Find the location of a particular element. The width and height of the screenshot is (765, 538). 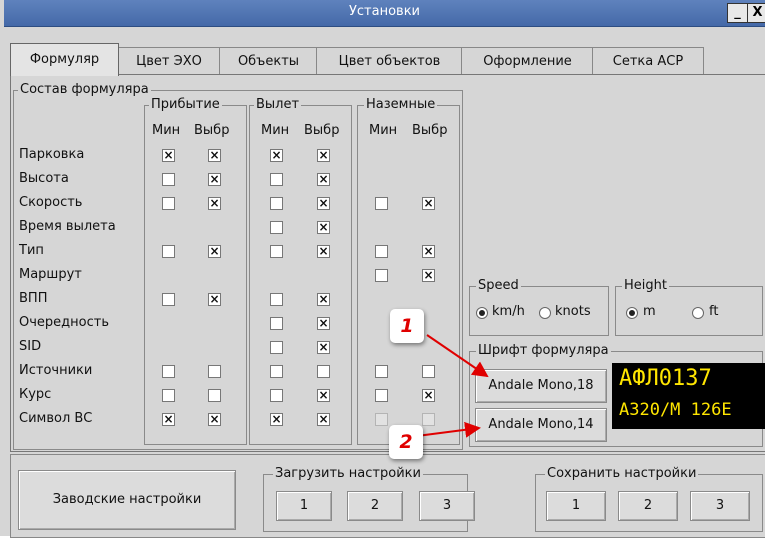

tab-asr-grid: Сетка АСР is located at coordinates (648, 61).